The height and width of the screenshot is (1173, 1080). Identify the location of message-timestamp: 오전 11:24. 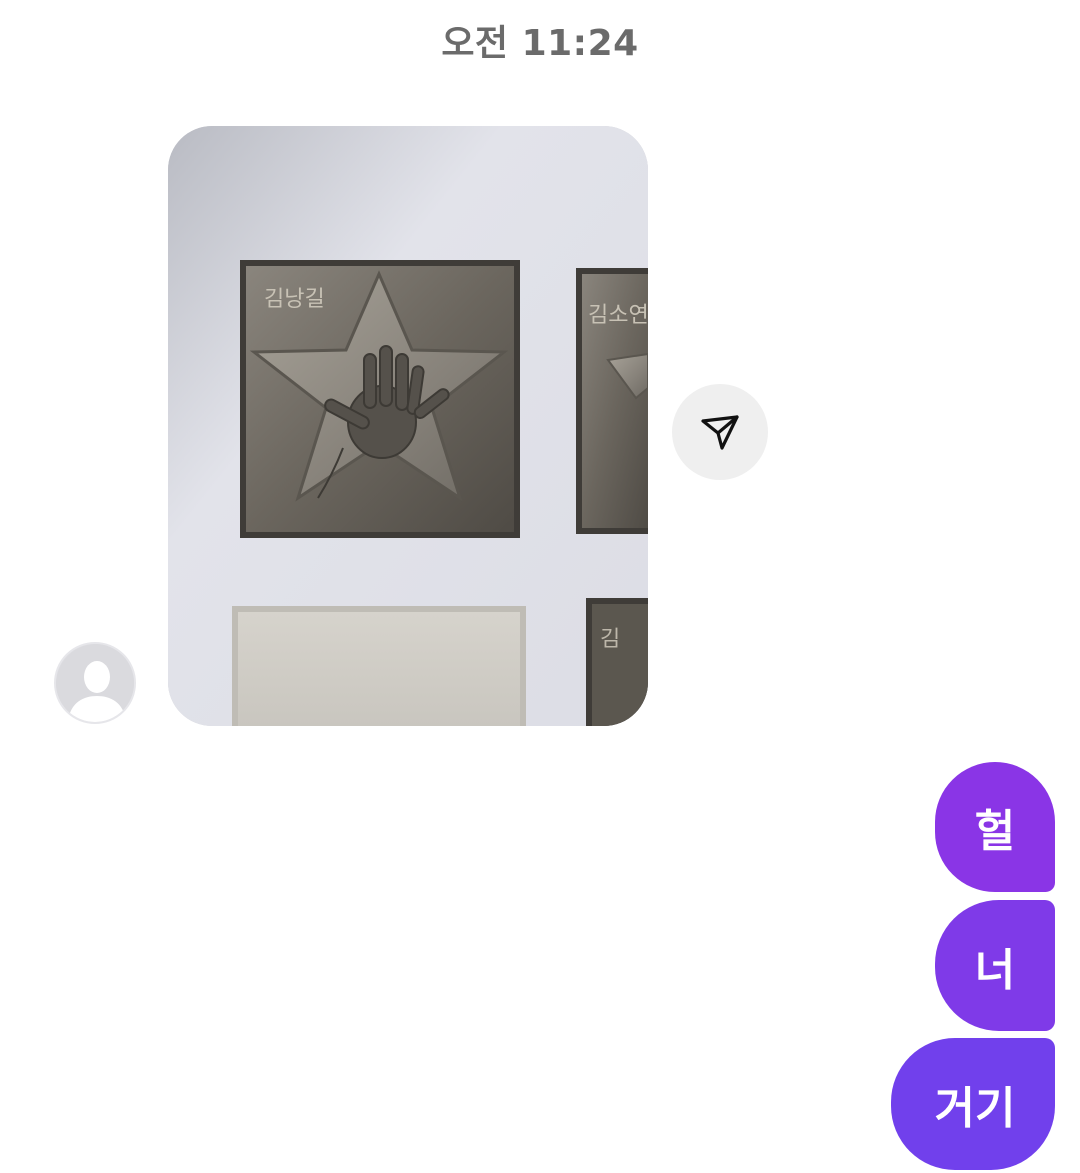
(540, 43).